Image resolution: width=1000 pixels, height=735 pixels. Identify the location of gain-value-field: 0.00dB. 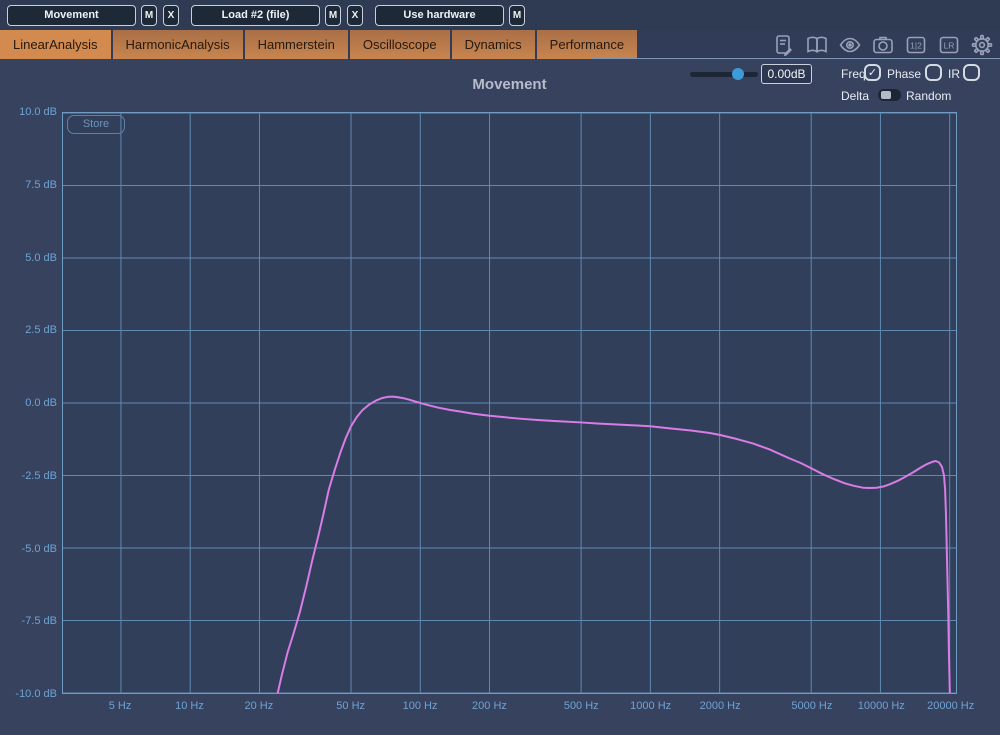
(786, 74).